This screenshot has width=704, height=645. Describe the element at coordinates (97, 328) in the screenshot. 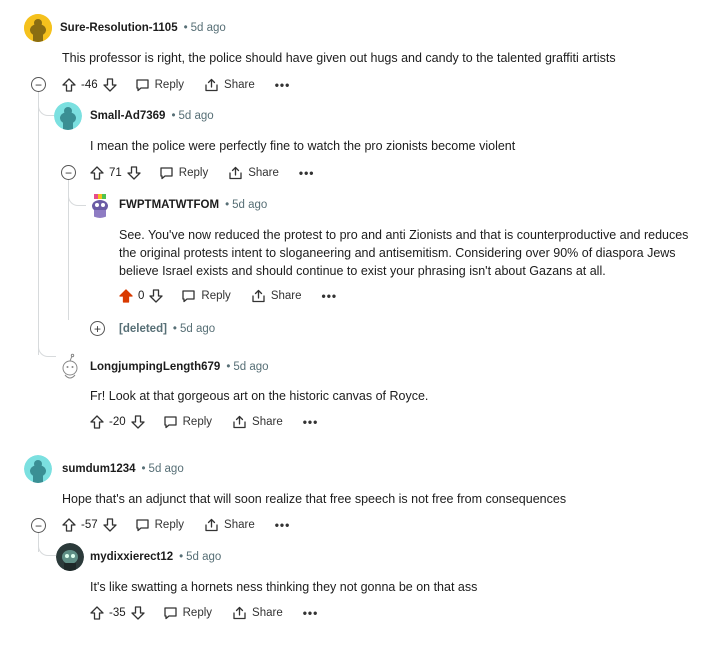

I see `expand-thread-button: +` at that location.